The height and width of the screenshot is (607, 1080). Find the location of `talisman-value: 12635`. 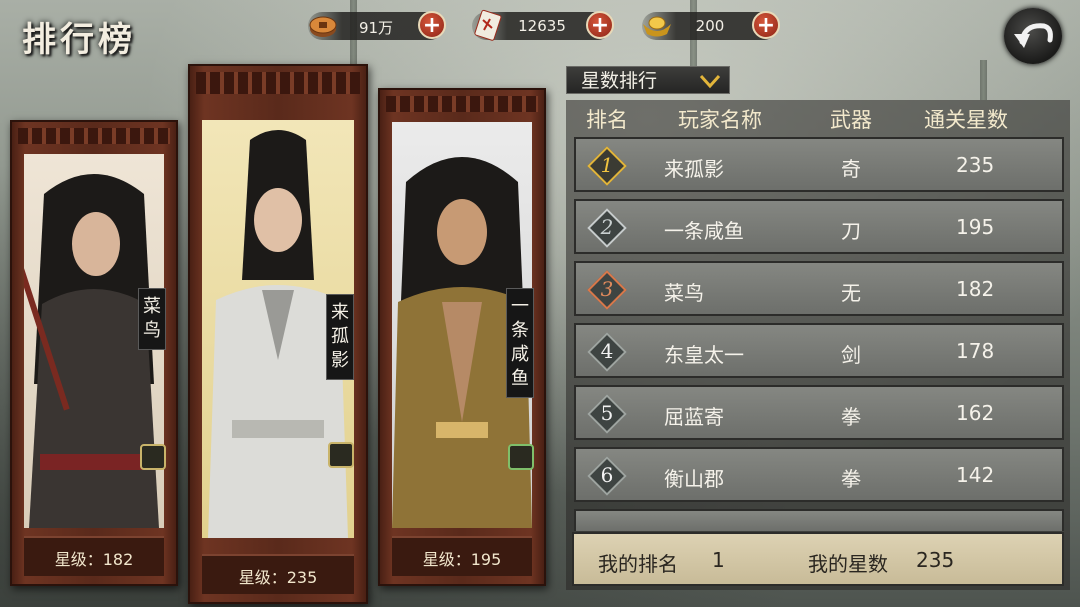

talisman-value: 12635 is located at coordinates (542, 26).